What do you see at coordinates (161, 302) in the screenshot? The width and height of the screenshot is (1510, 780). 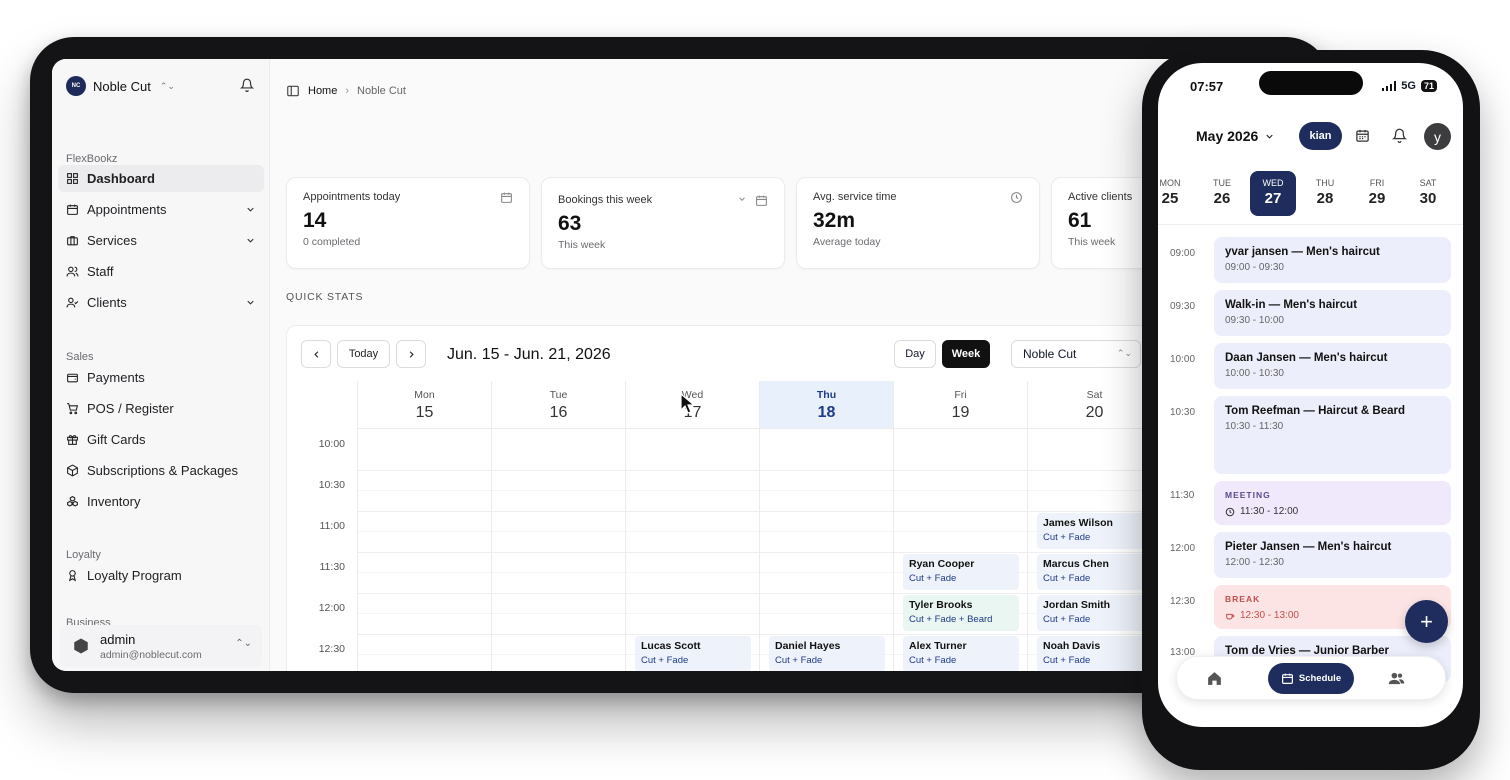 I see `sidebar-item-clients: Clients` at bounding box center [161, 302].